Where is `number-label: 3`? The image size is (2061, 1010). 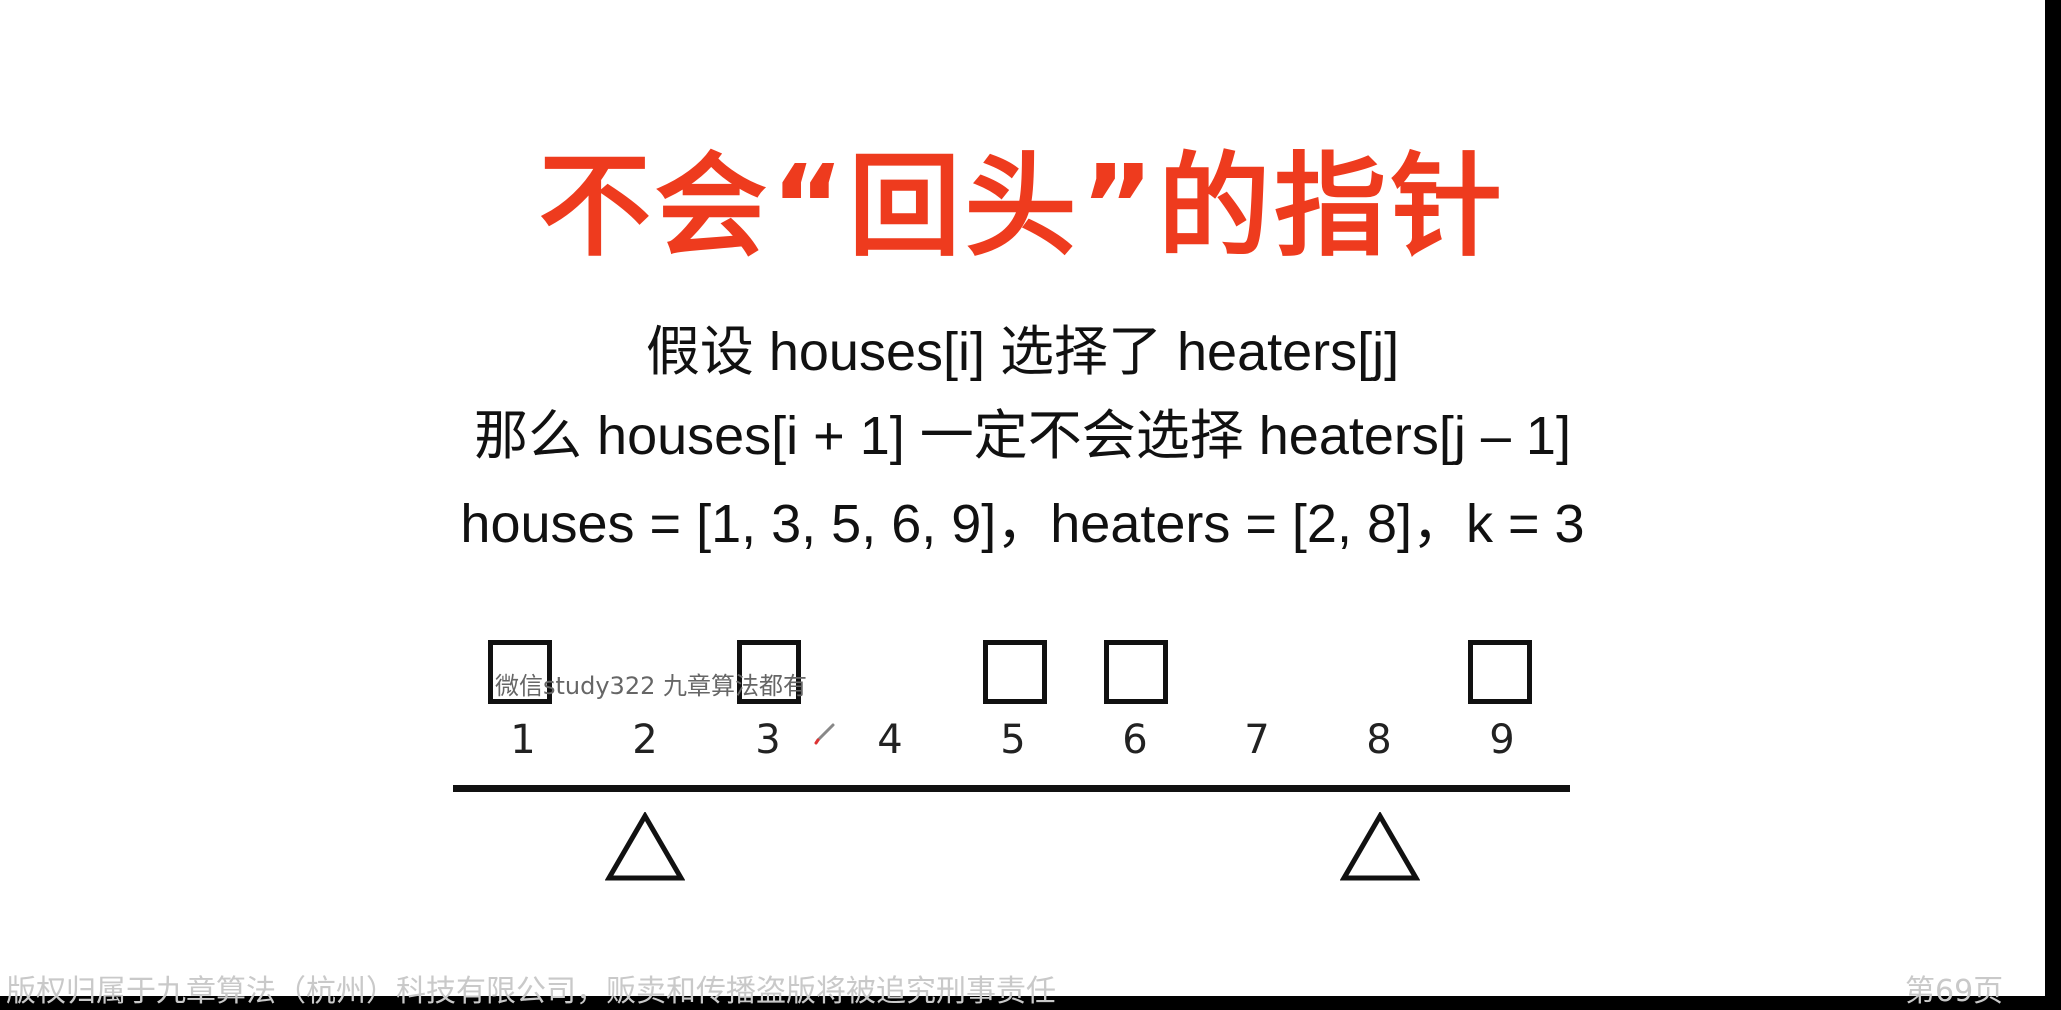
number-label: 3 is located at coordinates (768, 740).